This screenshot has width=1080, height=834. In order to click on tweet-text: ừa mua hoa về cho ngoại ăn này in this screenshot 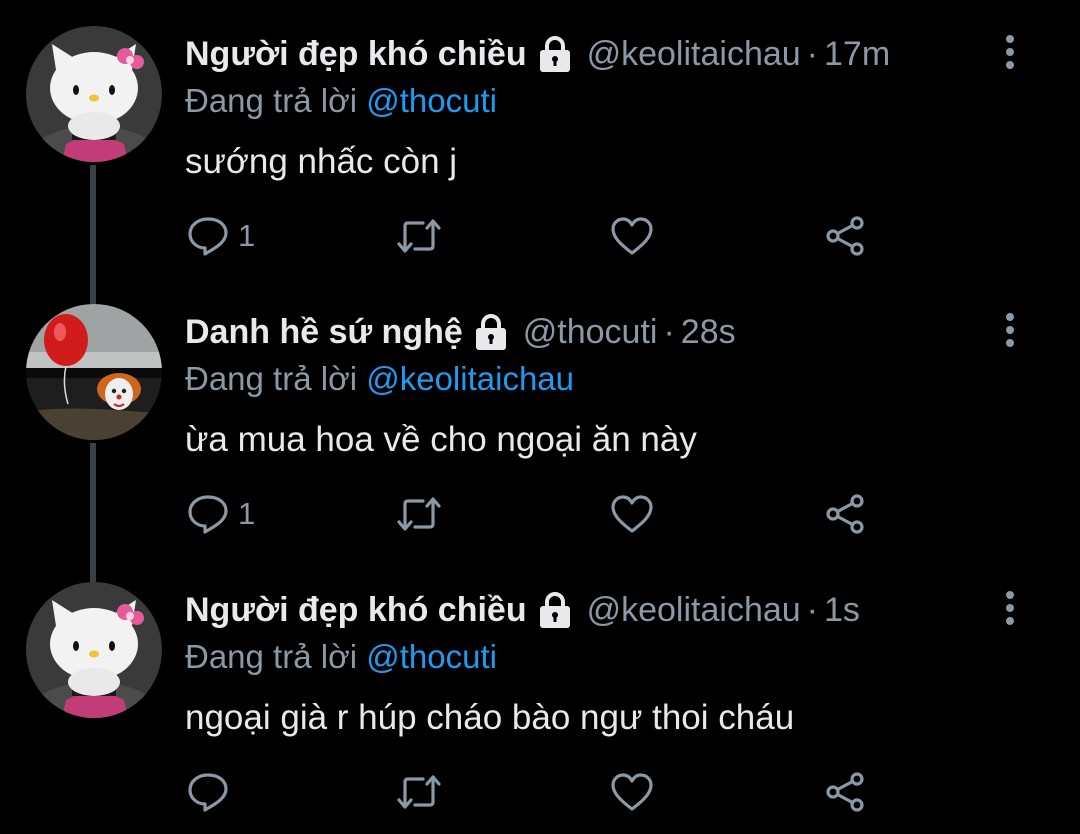, I will do `click(441, 439)`.